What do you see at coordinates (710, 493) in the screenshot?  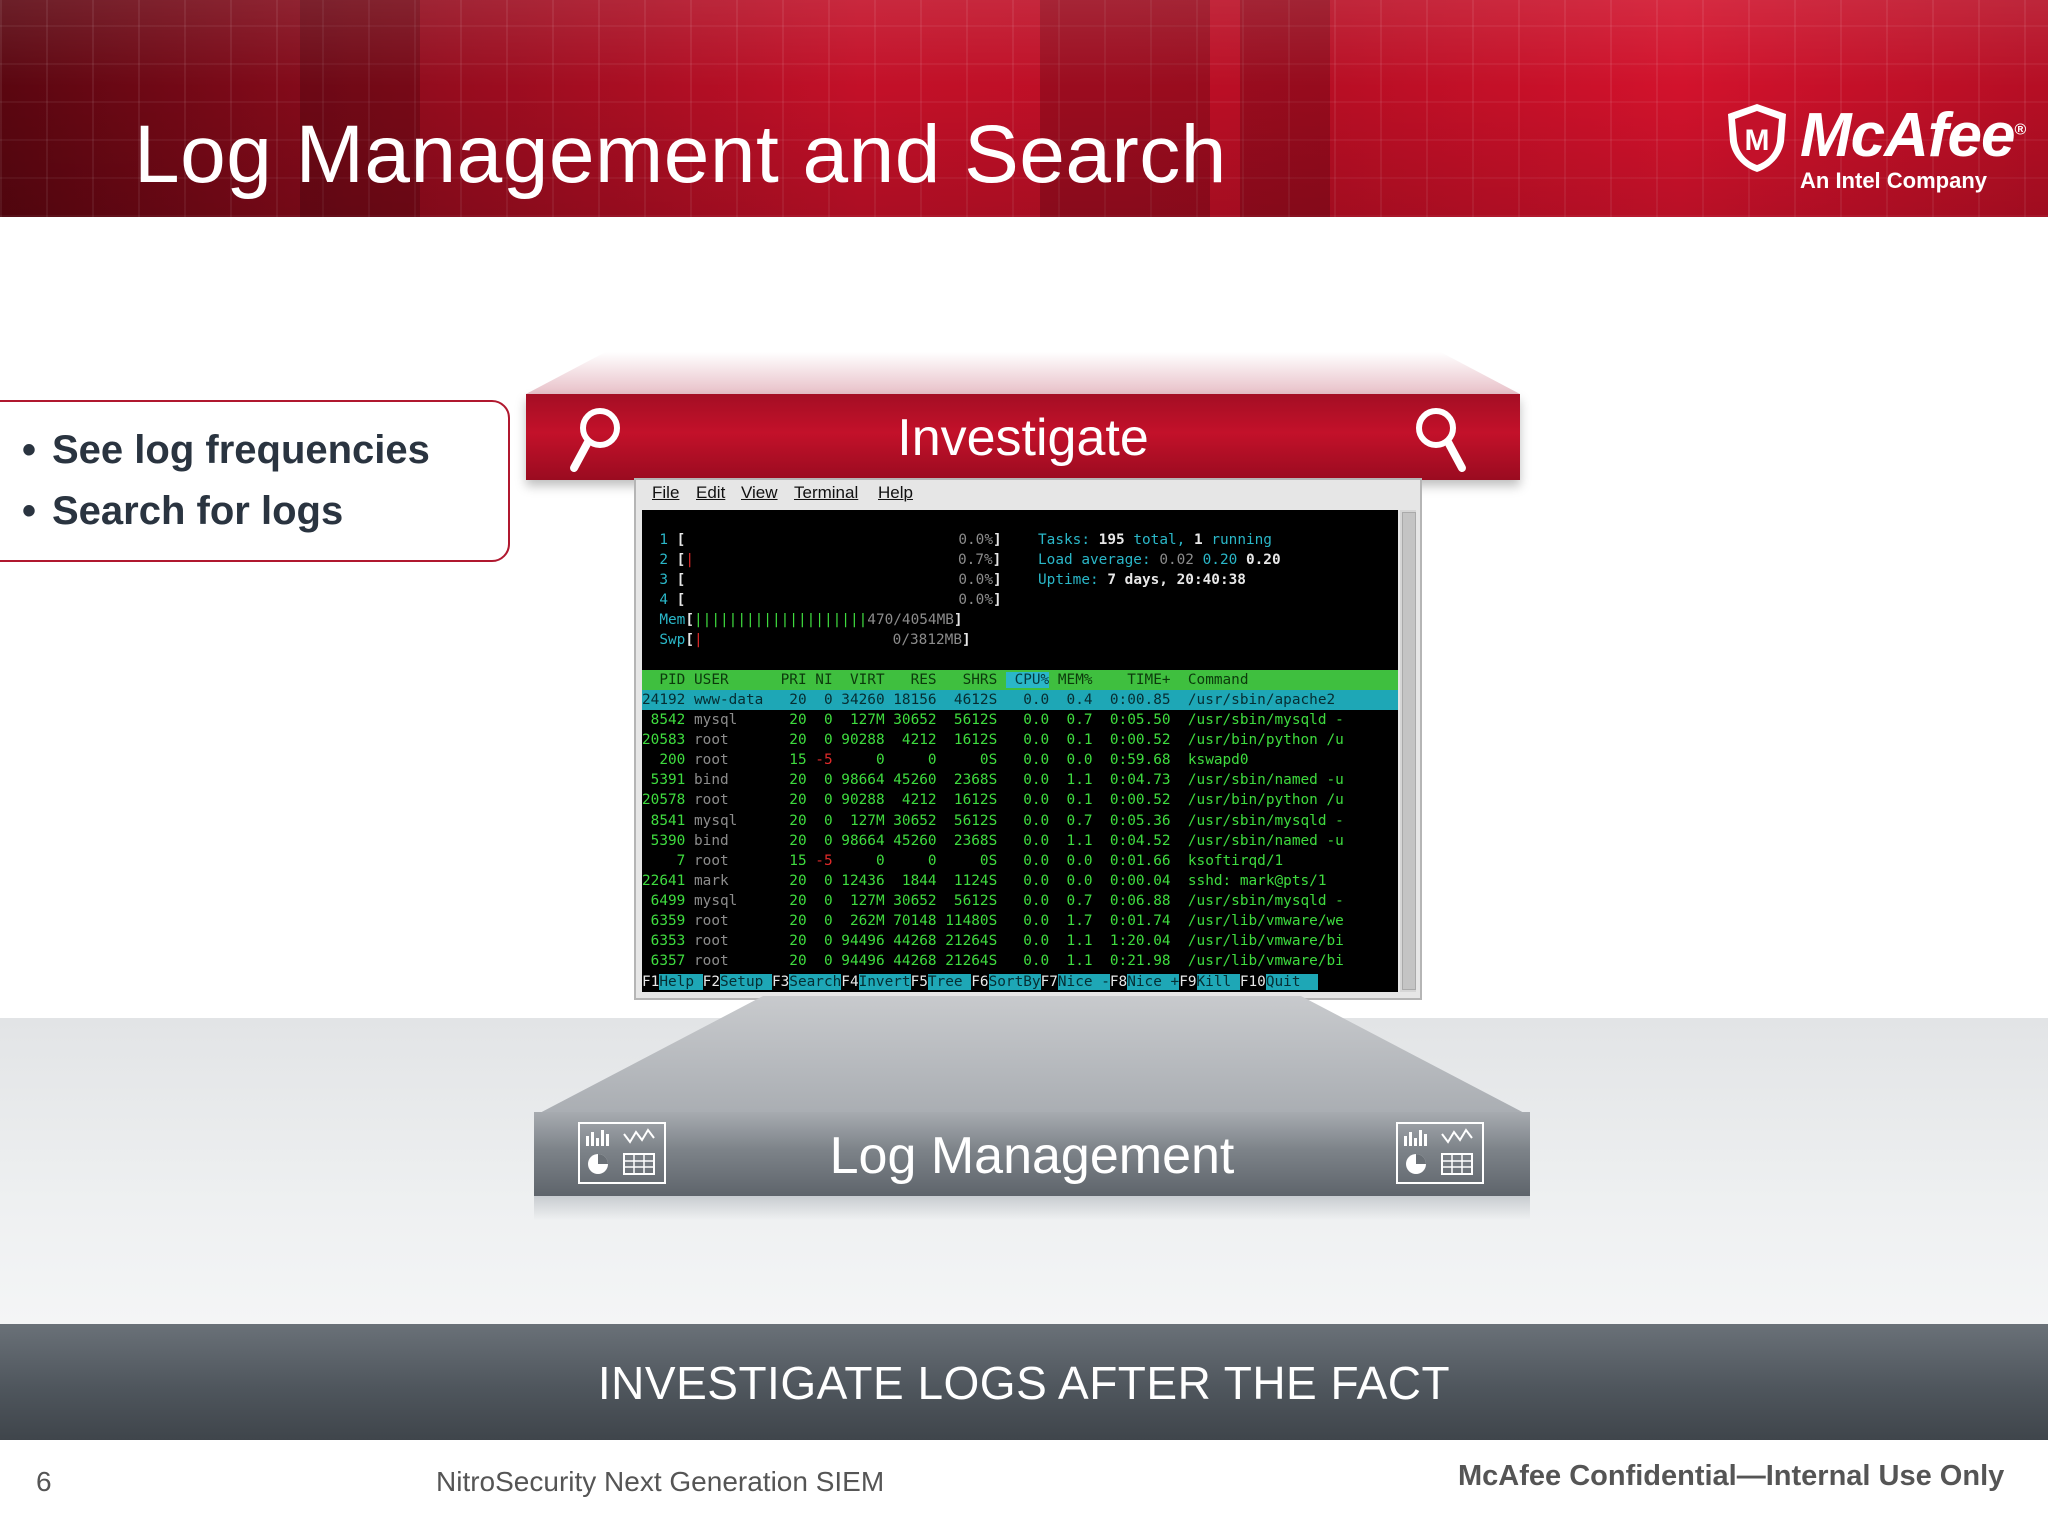 I see `menu-edit: Edit` at bounding box center [710, 493].